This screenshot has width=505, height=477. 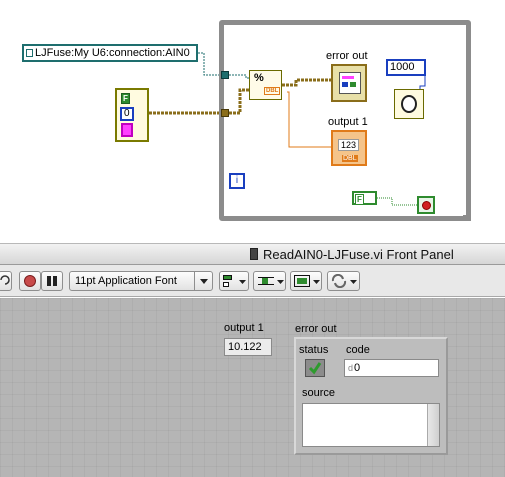 I want to click on refnum-tunnel, so click(x=225, y=75).